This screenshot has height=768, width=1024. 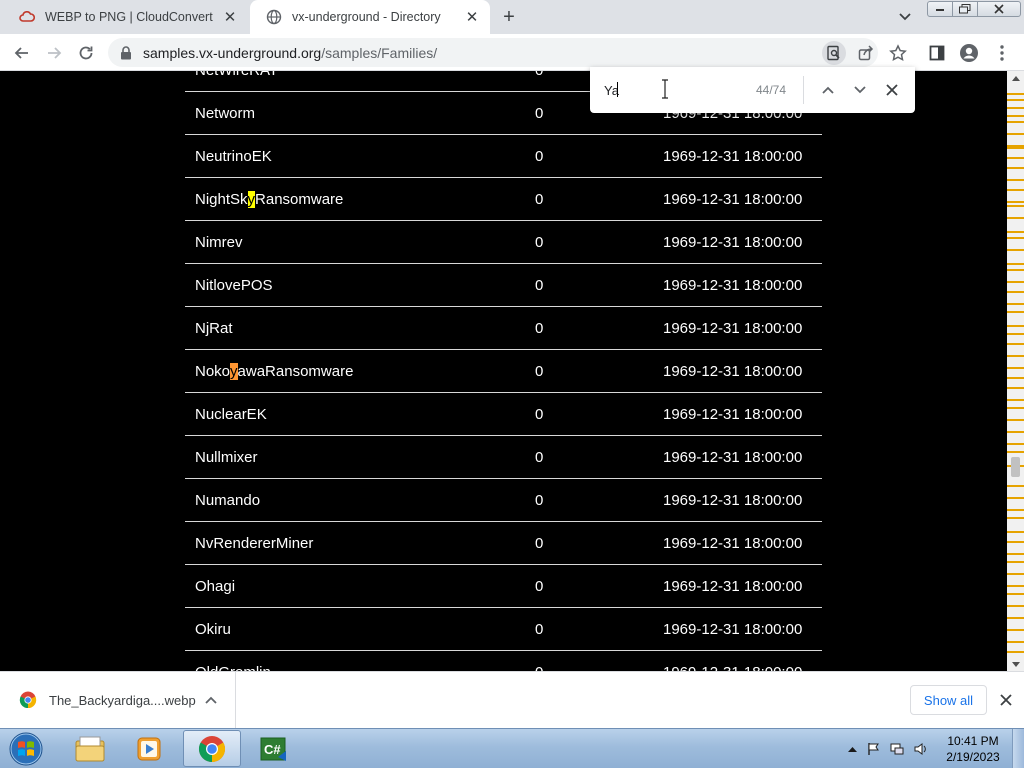 I want to click on family-name-link: NvRendererMiner, so click(x=254, y=543).